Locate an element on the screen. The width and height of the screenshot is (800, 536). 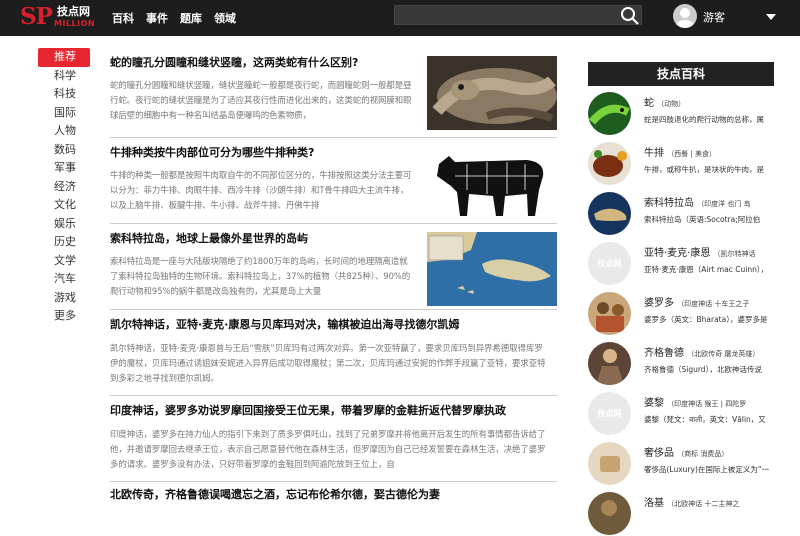
category-entertainment: 娱乐 is located at coordinates (64, 224).